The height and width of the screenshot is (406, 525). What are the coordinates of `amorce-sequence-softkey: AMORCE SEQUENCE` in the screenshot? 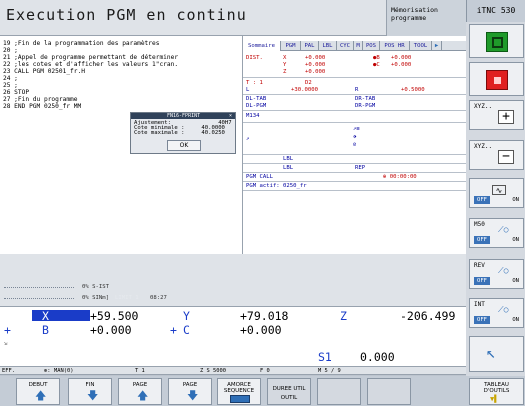 It's located at (239, 391).